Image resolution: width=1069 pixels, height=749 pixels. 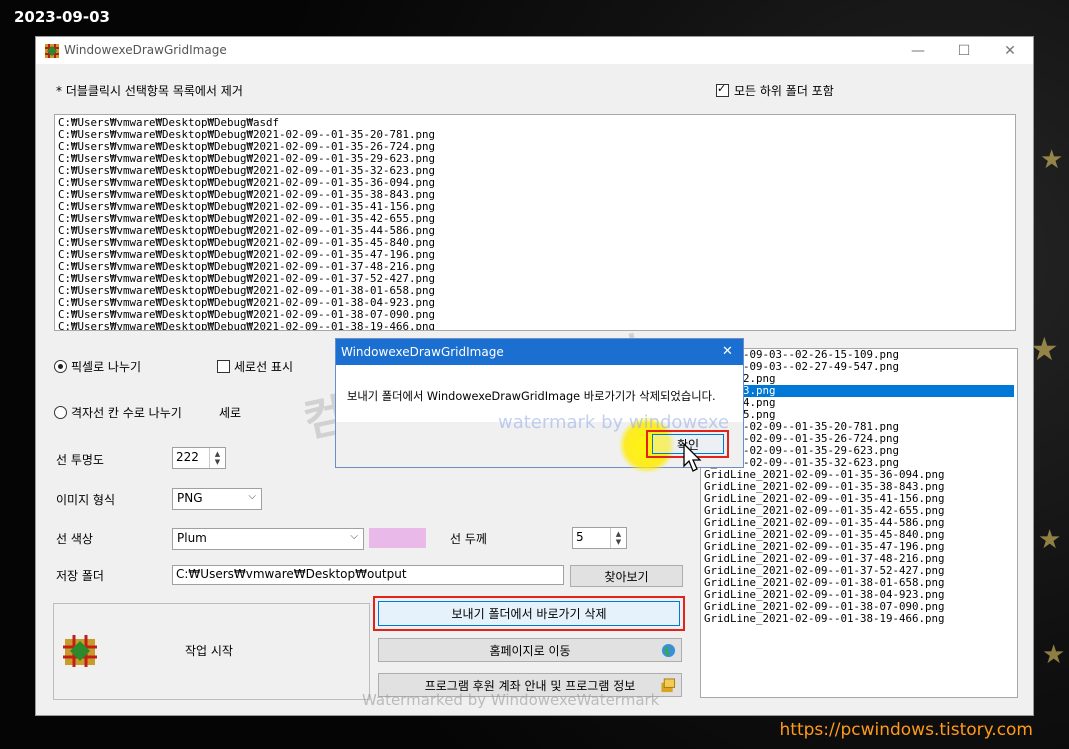 What do you see at coordinates (230, 413) in the screenshot?
I see `grid-vertical-label: 세로` at bounding box center [230, 413].